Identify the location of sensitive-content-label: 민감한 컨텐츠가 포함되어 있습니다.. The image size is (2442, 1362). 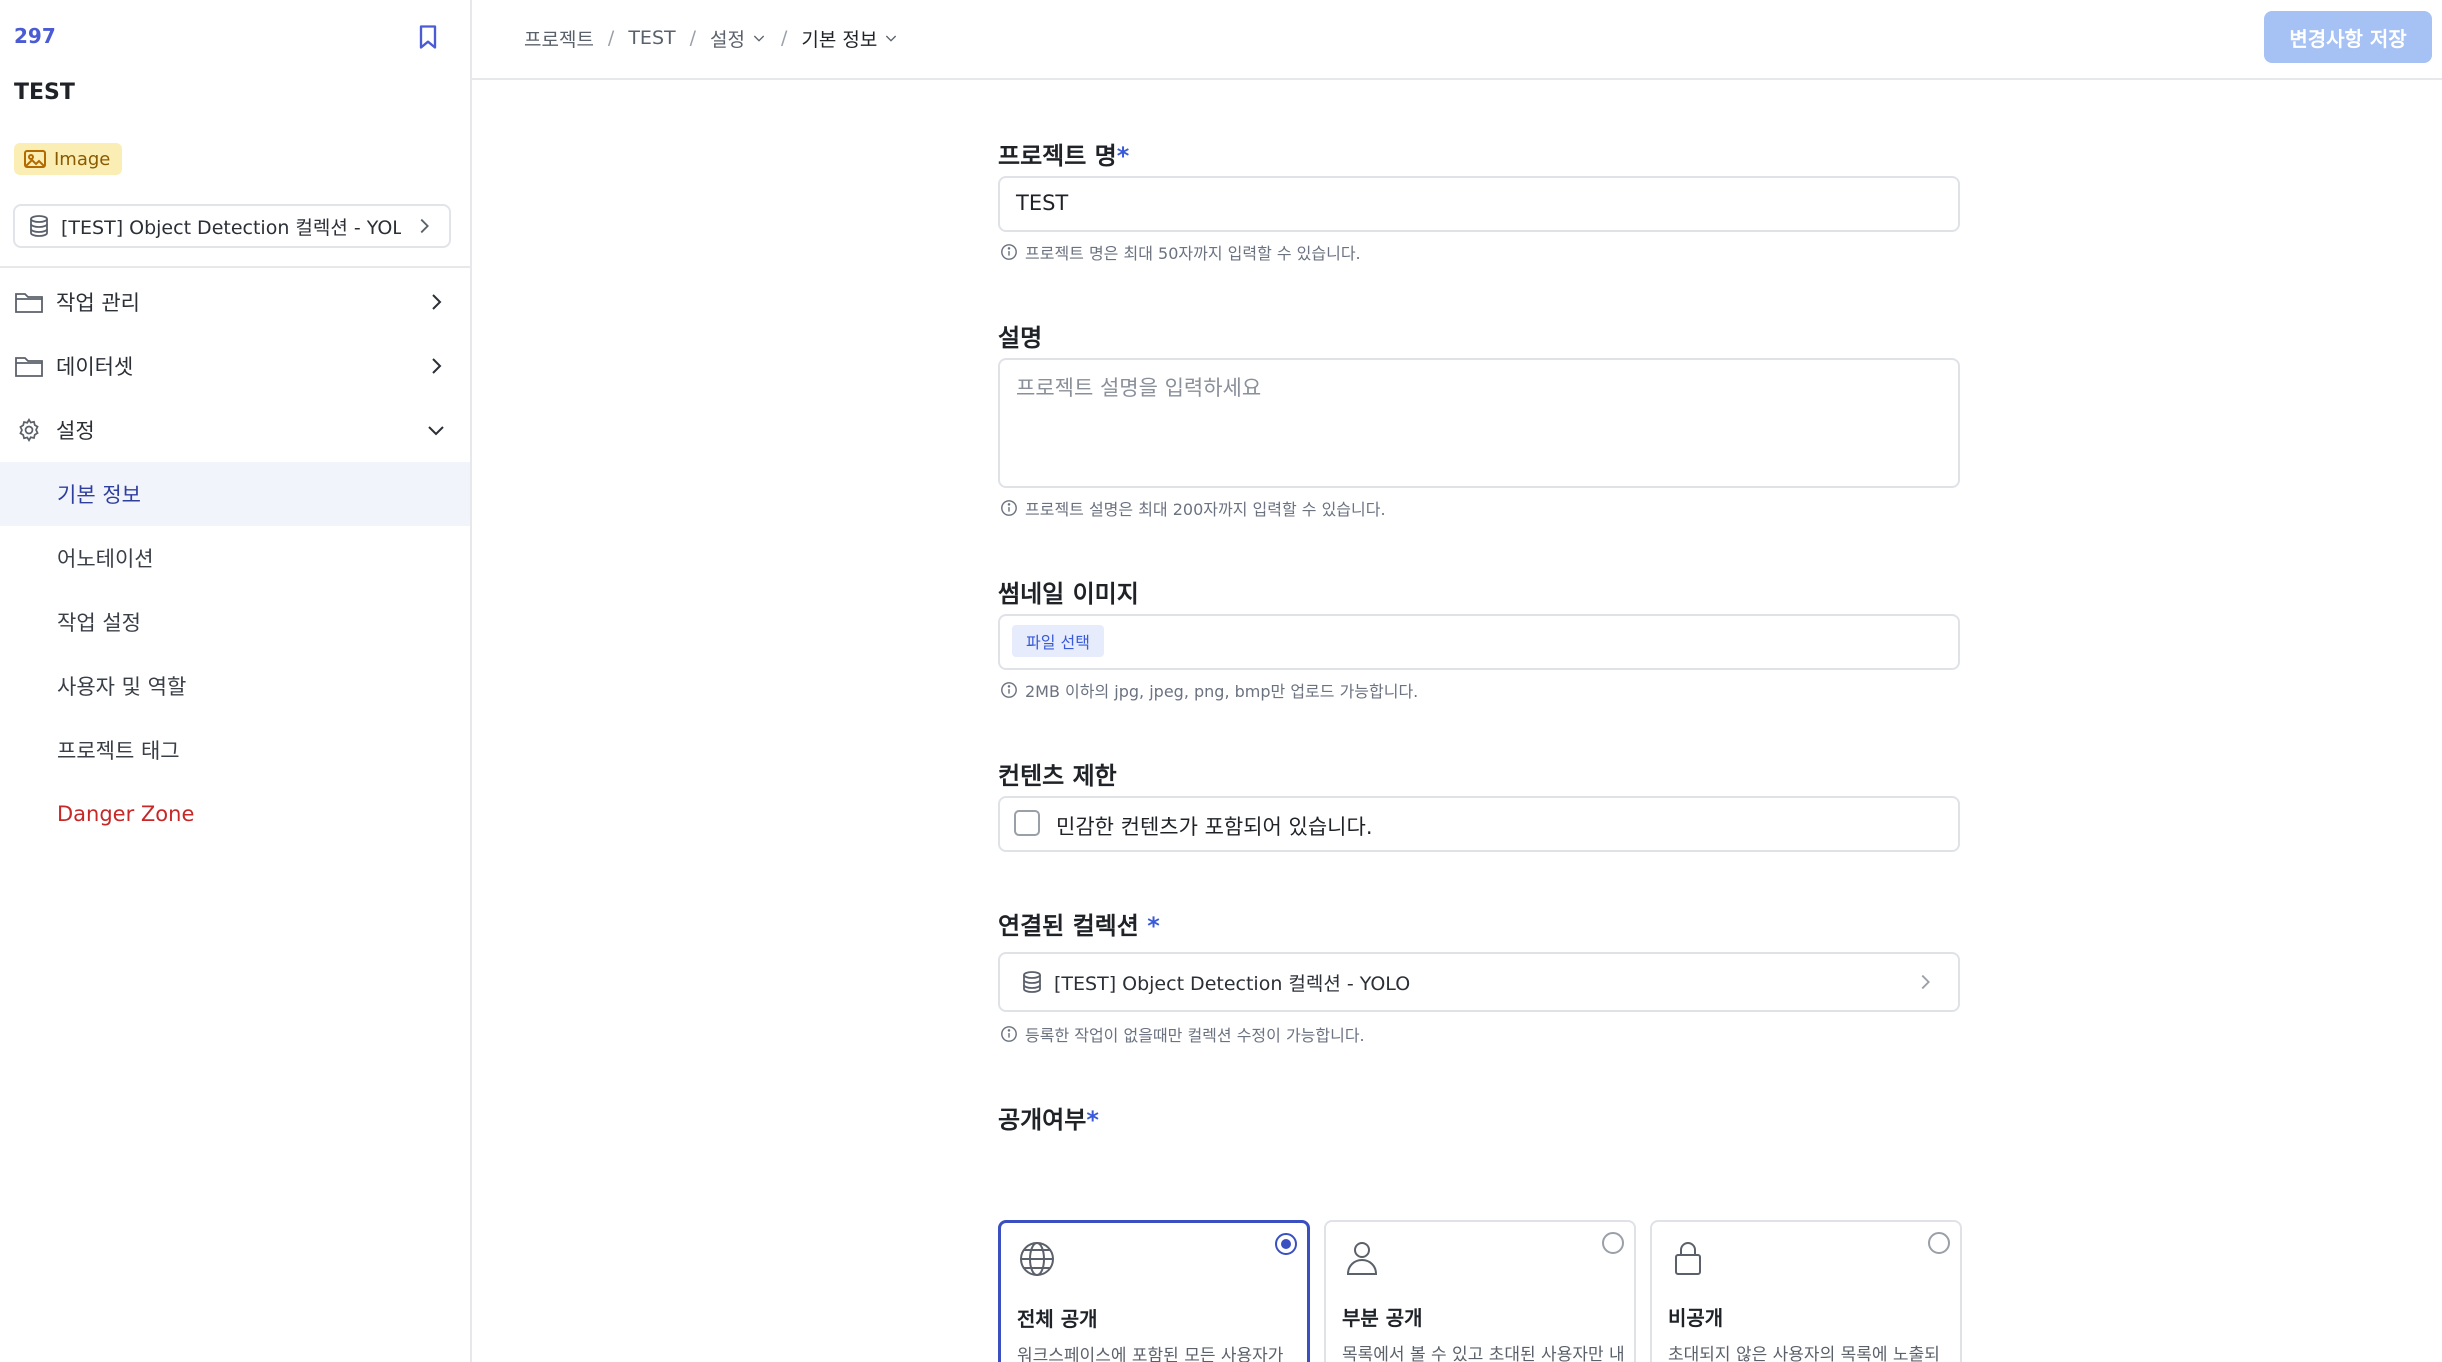
(1214, 827).